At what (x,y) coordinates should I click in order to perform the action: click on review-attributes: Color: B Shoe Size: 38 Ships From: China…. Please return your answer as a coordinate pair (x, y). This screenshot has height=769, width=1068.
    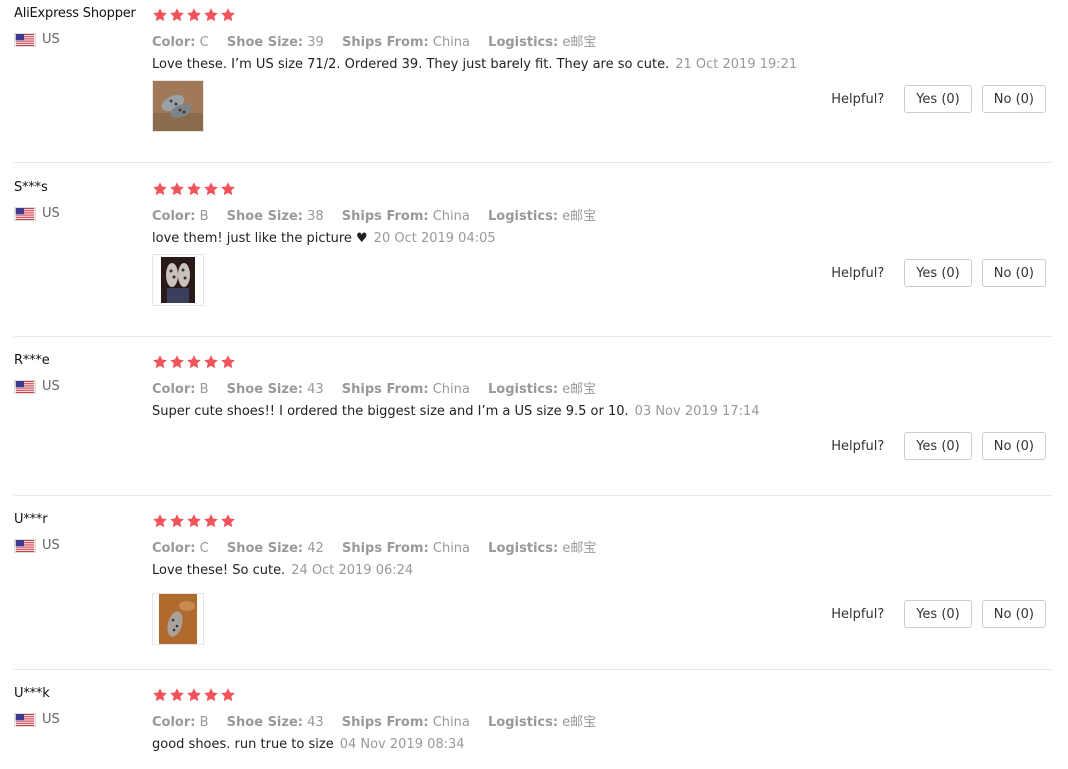
    Looking at the image, I should click on (374, 216).